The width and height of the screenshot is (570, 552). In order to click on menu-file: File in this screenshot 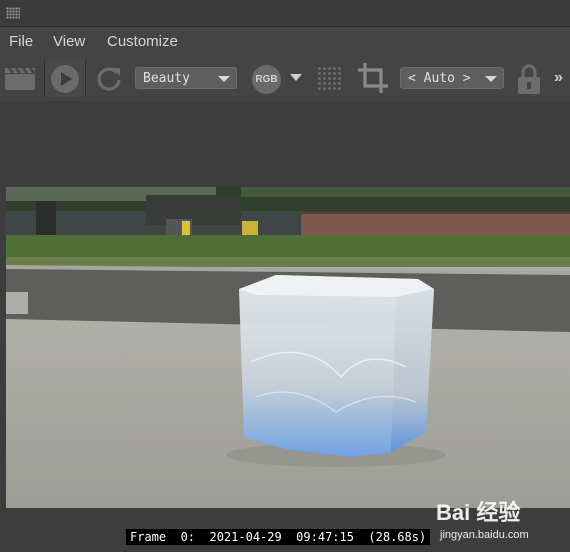, I will do `click(21, 41)`.